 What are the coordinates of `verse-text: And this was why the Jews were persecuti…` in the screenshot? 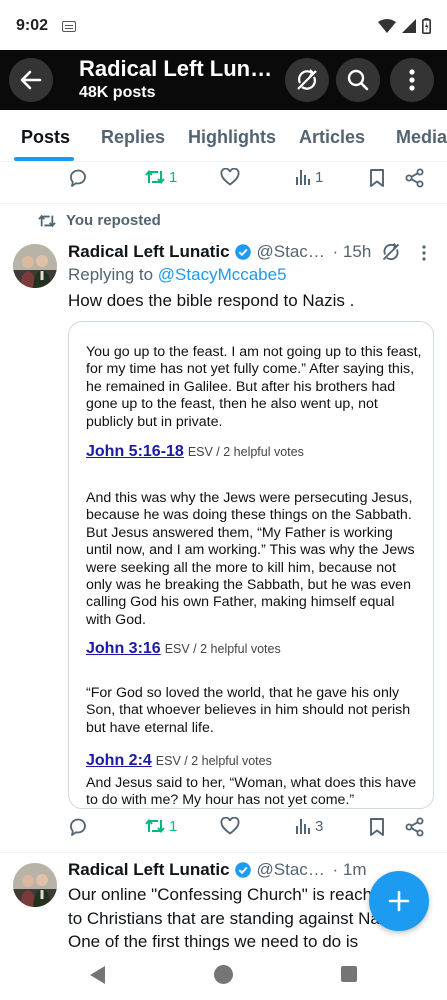 It's located at (250, 559).